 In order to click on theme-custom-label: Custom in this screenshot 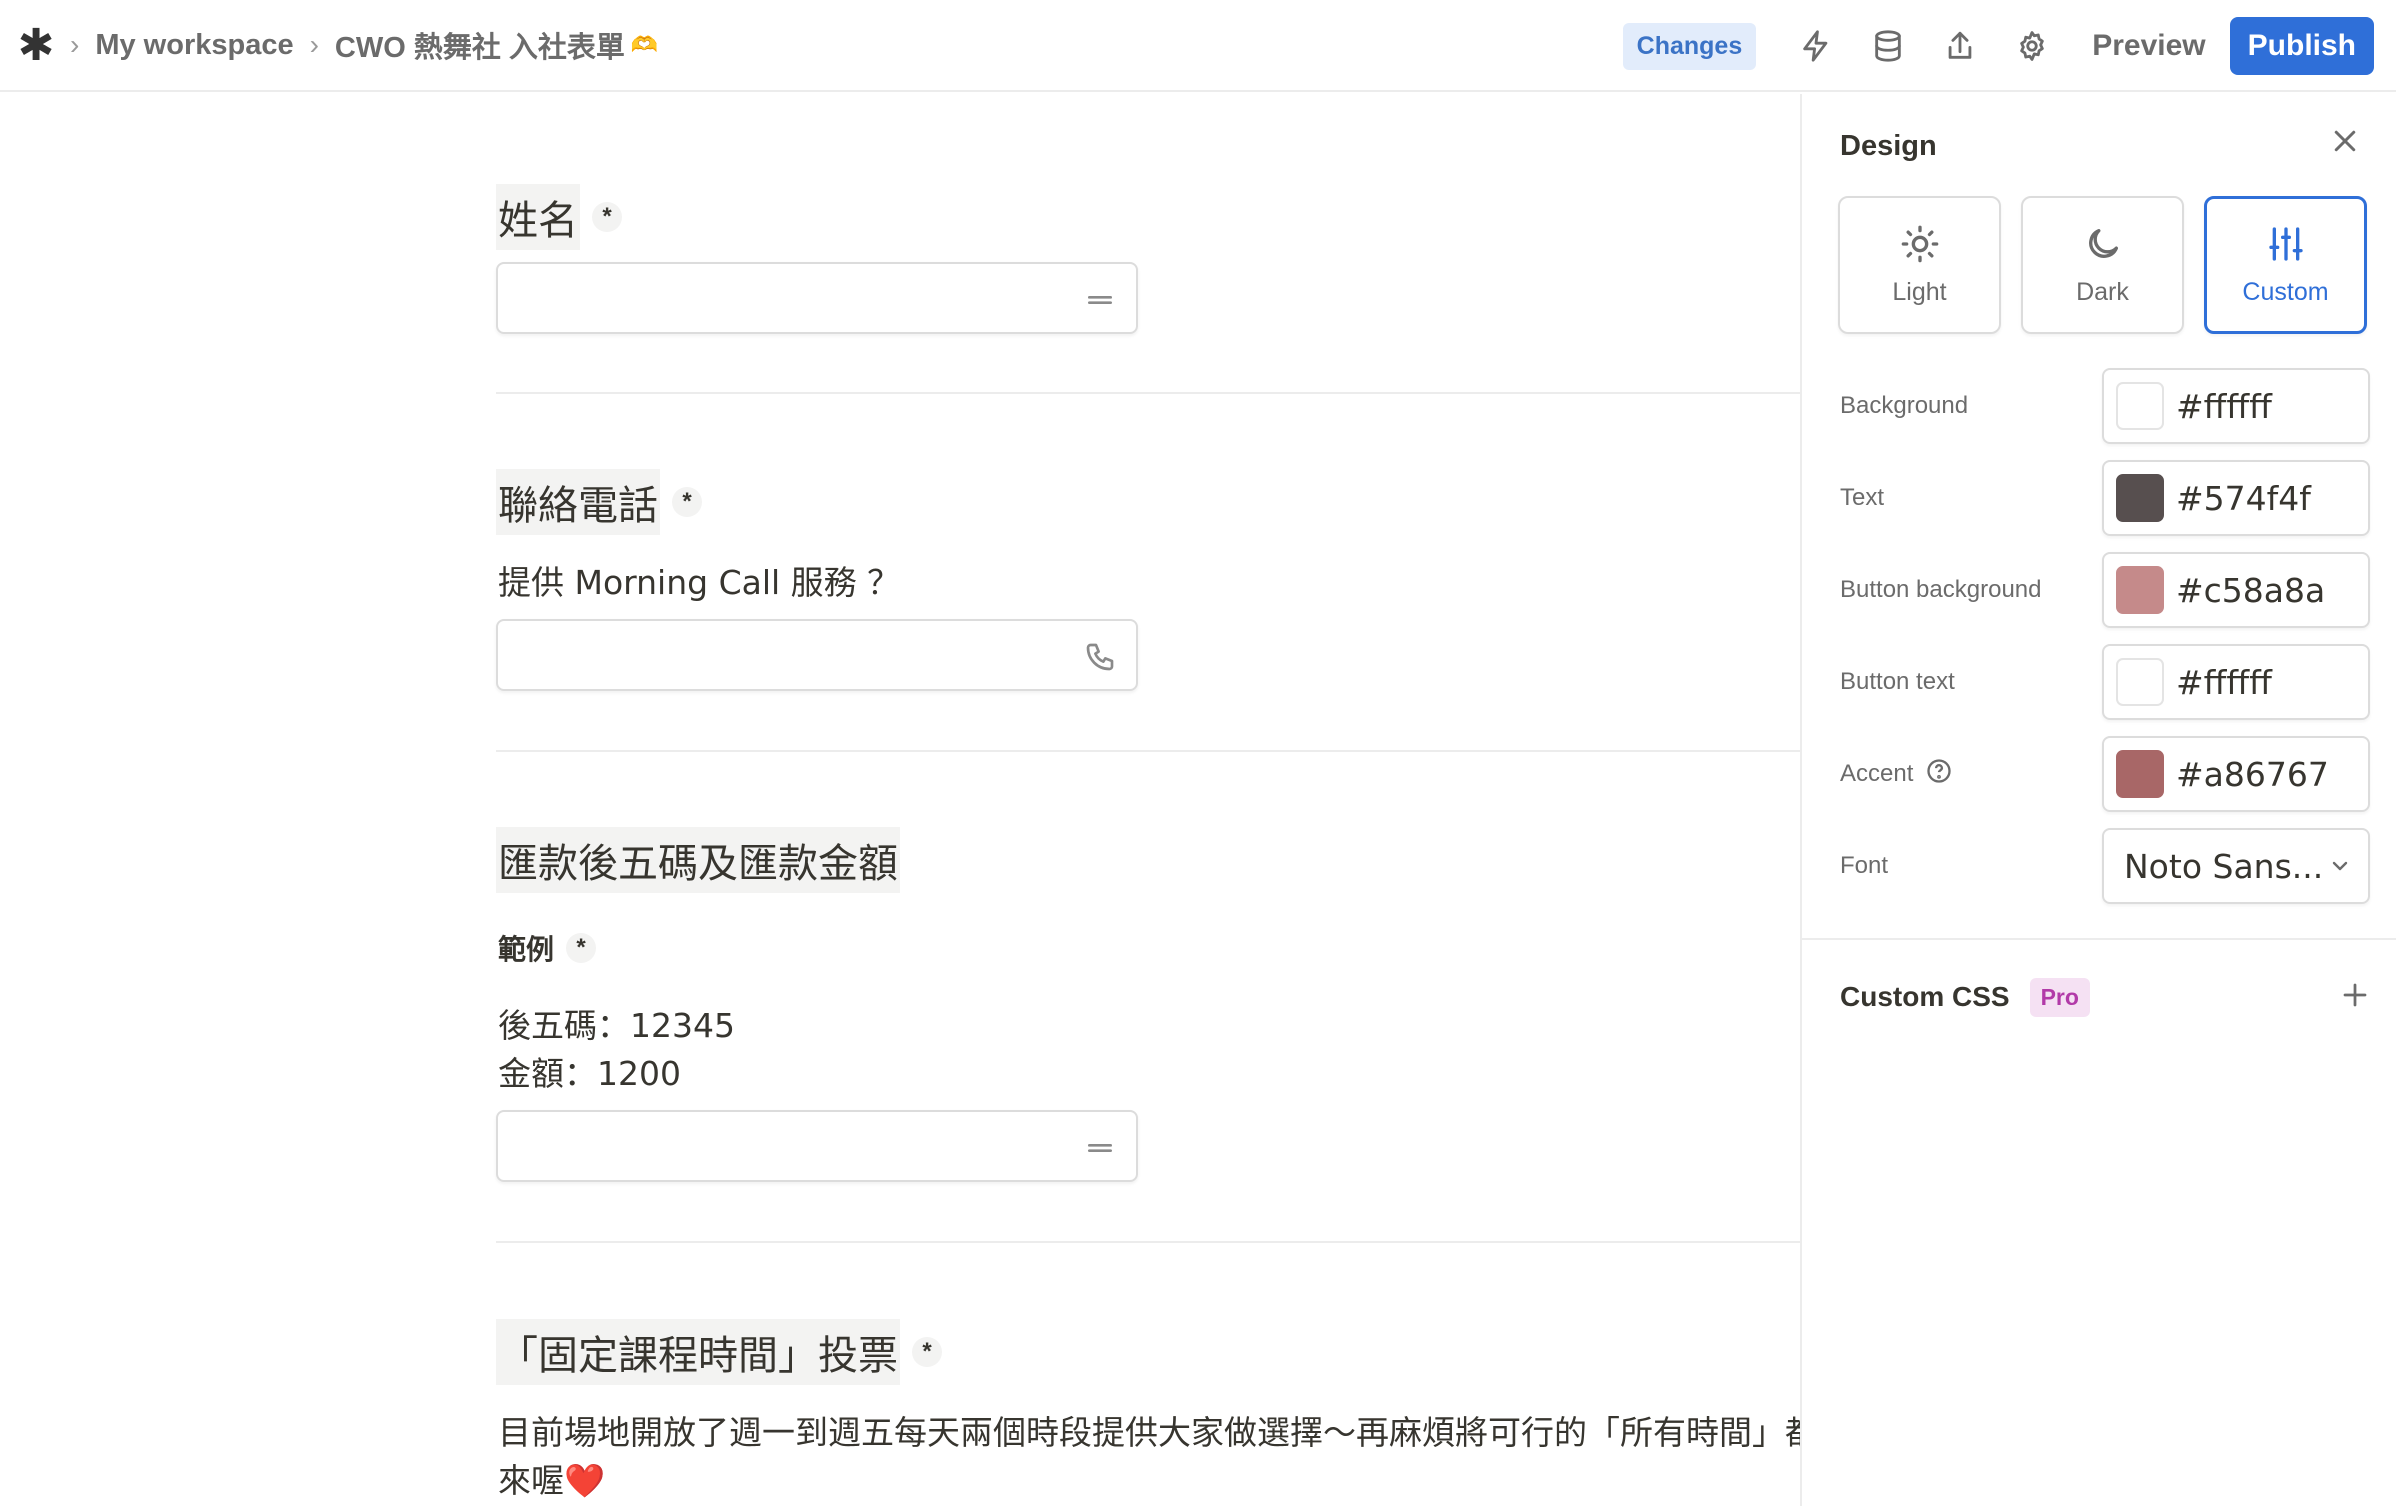, I will do `click(2285, 291)`.